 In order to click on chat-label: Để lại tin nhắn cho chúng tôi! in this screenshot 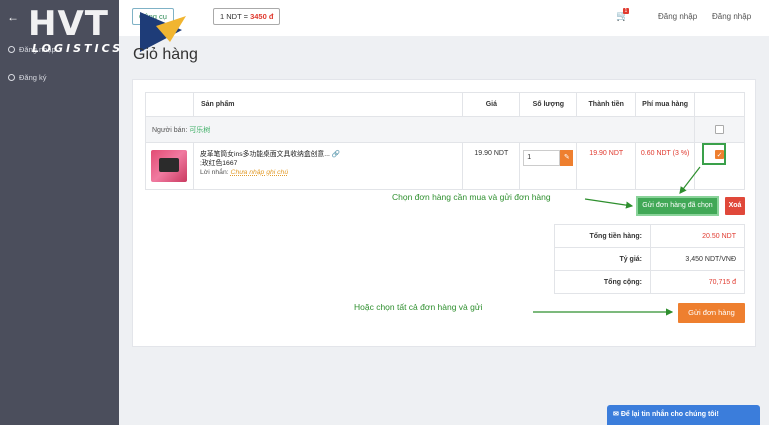, I will do `click(669, 414)`.